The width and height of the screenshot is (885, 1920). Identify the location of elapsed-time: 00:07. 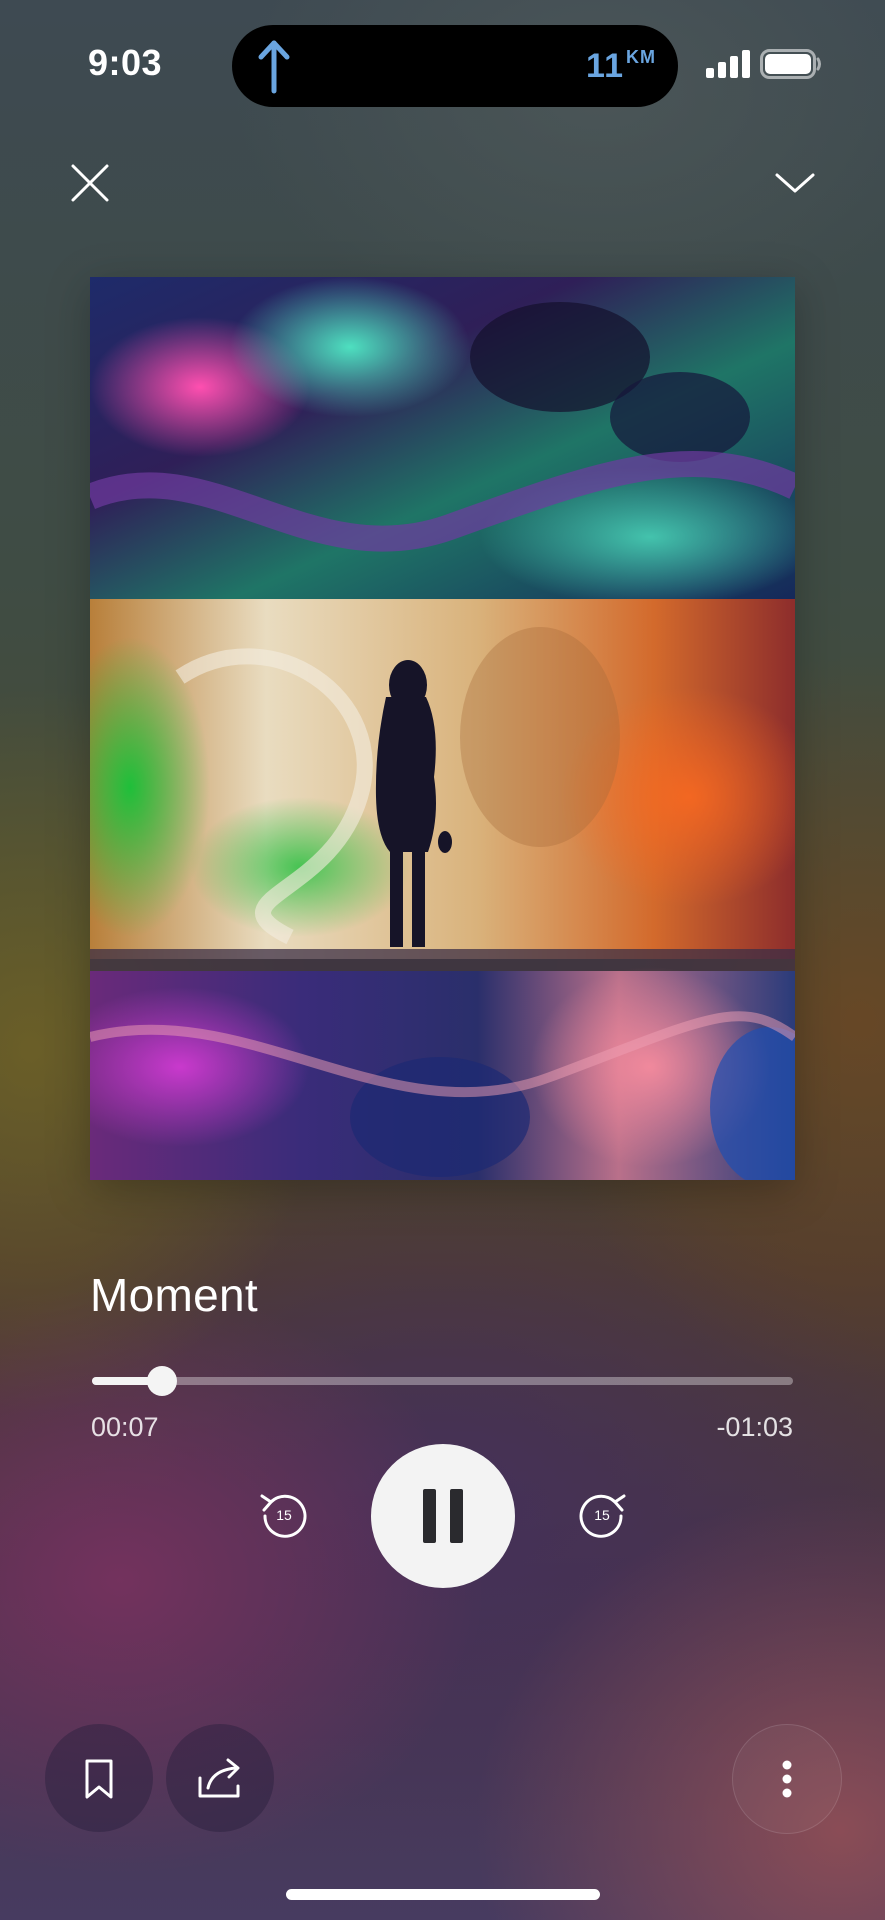
(125, 1427).